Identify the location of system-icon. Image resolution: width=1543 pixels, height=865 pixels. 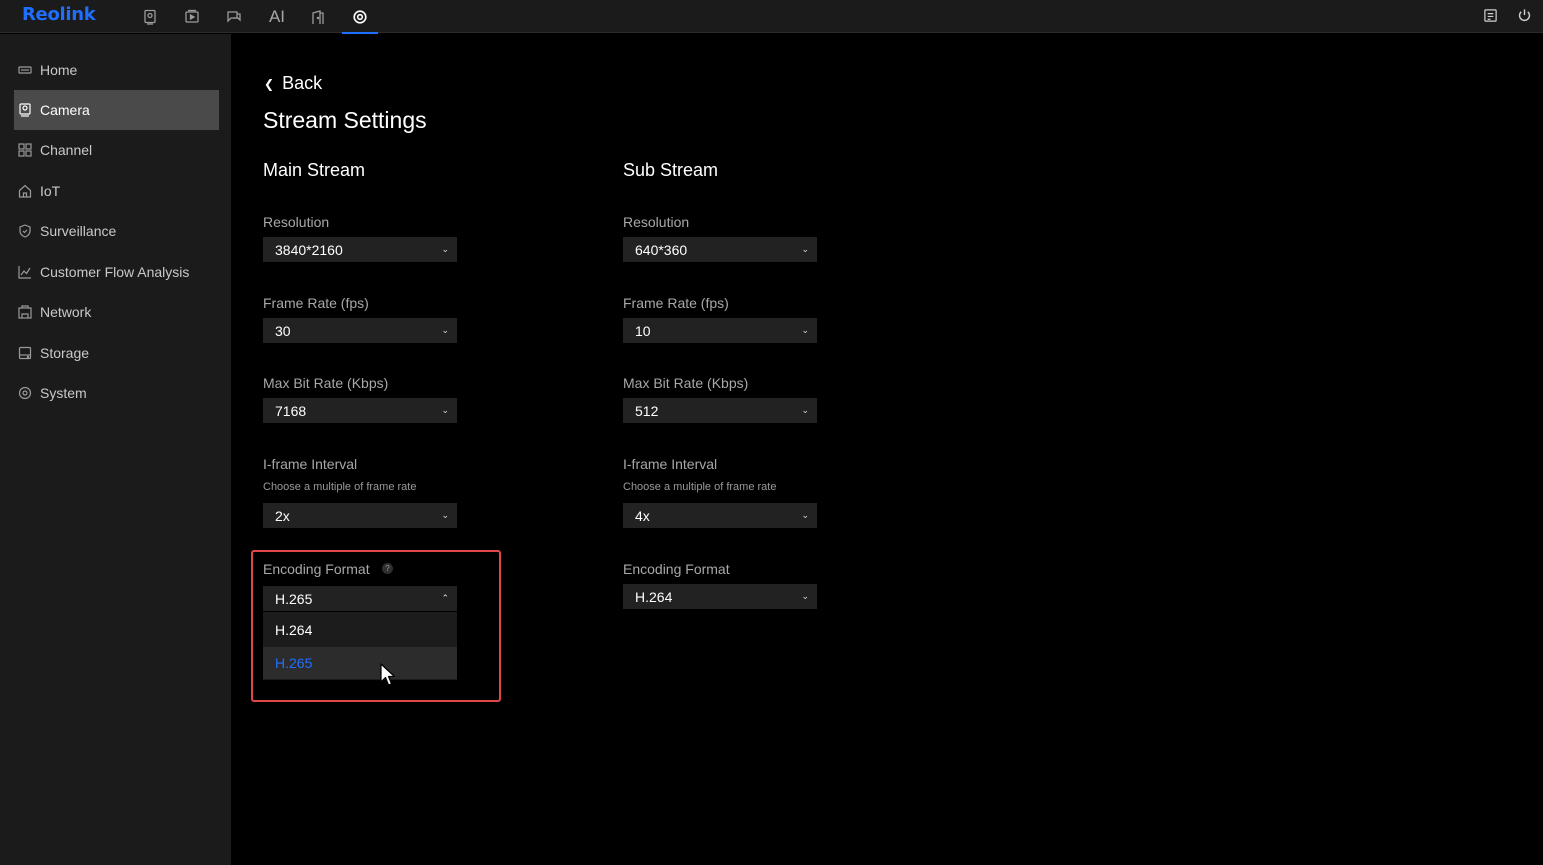
(25, 393).